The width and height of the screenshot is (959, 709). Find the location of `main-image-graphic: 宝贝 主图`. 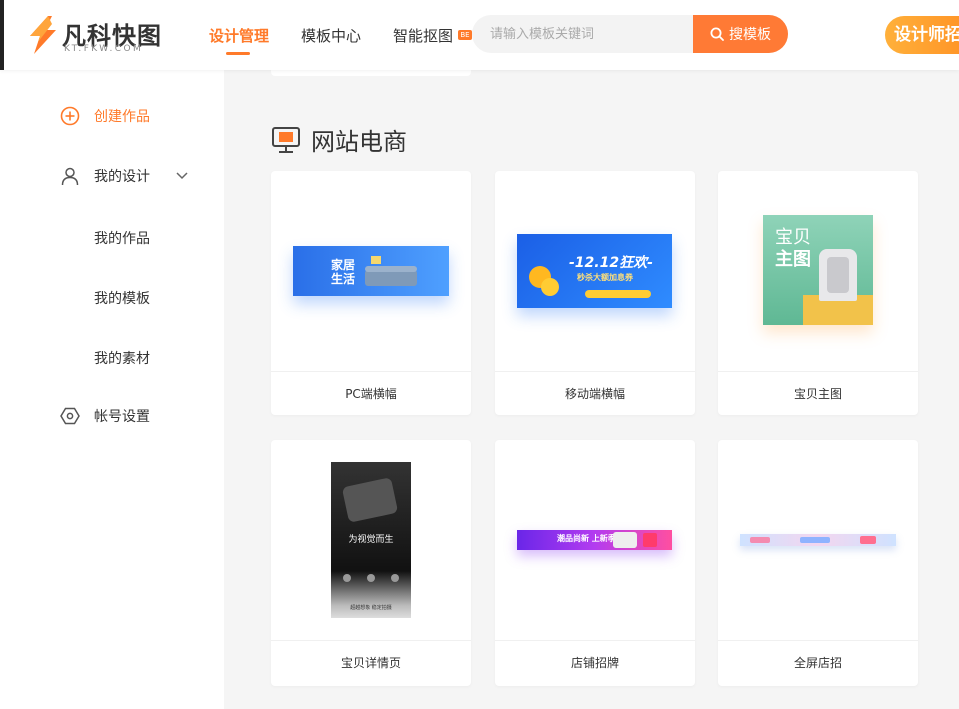

main-image-graphic: 宝贝 主图 is located at coordinates (818, 270).